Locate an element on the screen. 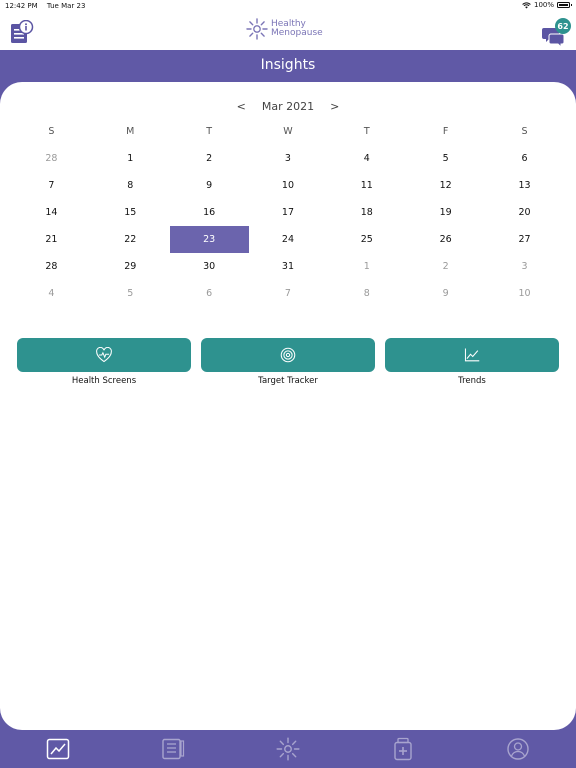  calendar-day: 12 is located at coordinates (445, 185).